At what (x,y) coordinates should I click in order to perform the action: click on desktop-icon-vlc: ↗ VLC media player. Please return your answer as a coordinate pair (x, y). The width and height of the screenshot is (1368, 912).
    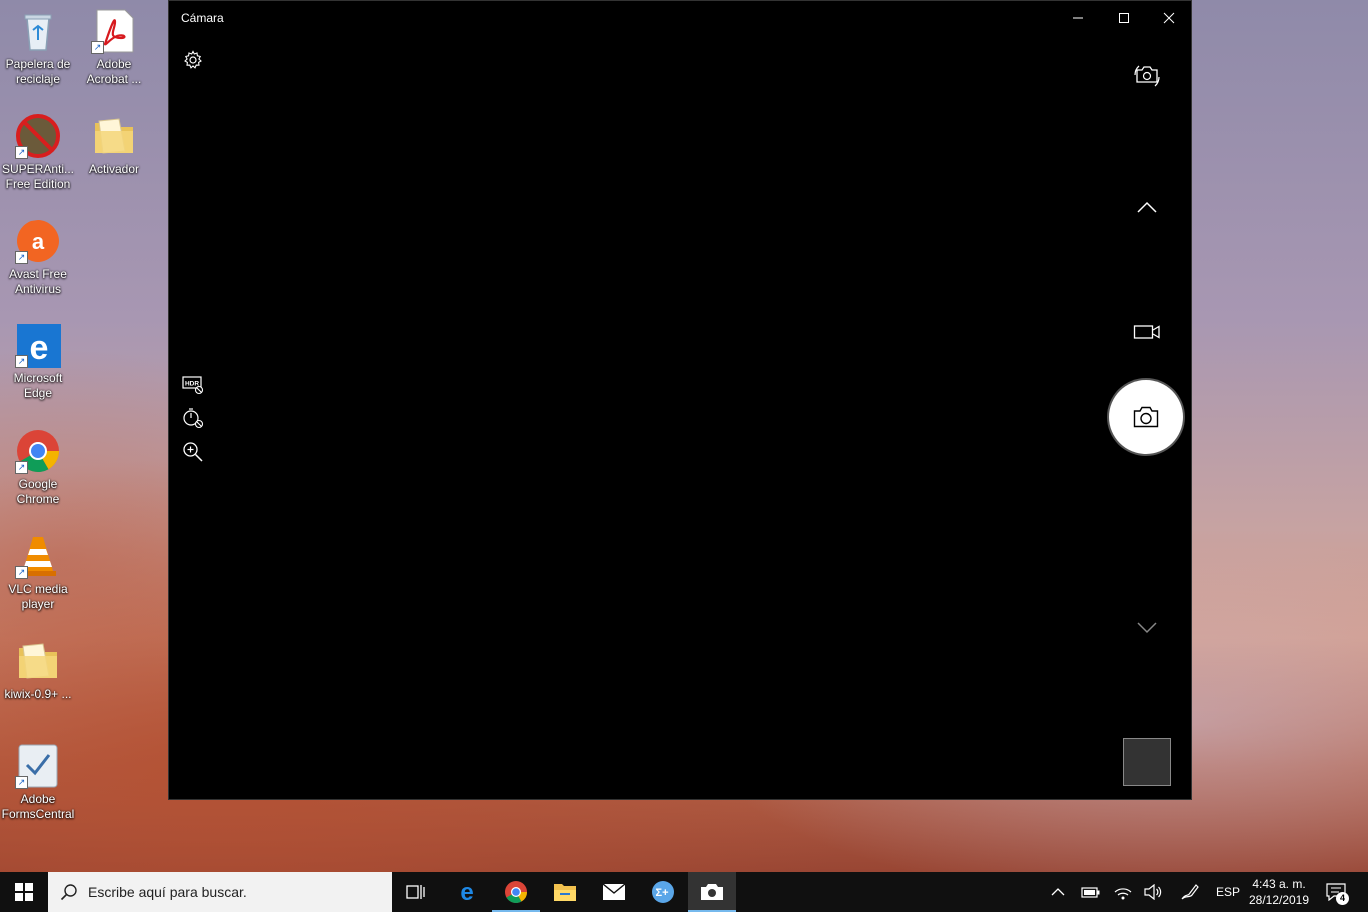
    Looking at the image, I should click on (38, 572).